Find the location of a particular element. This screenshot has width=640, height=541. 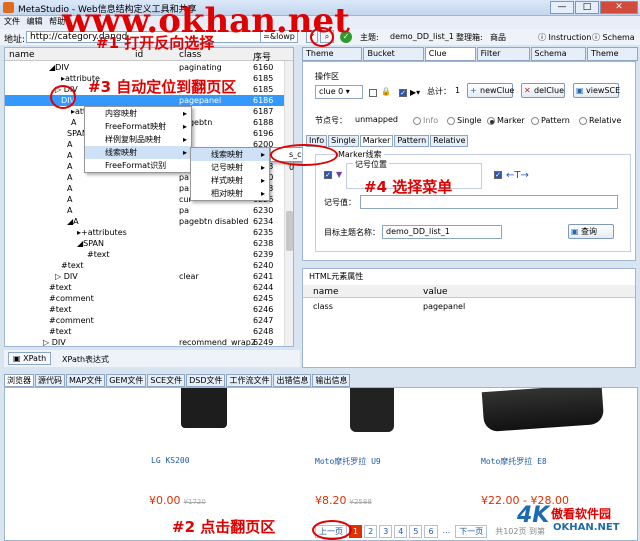

pager-page-2: 2 is located at coordinates (371, 531).